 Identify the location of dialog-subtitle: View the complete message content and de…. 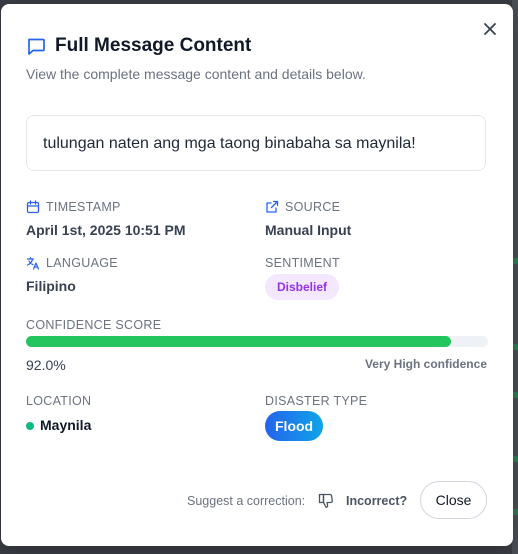
(196, 74).